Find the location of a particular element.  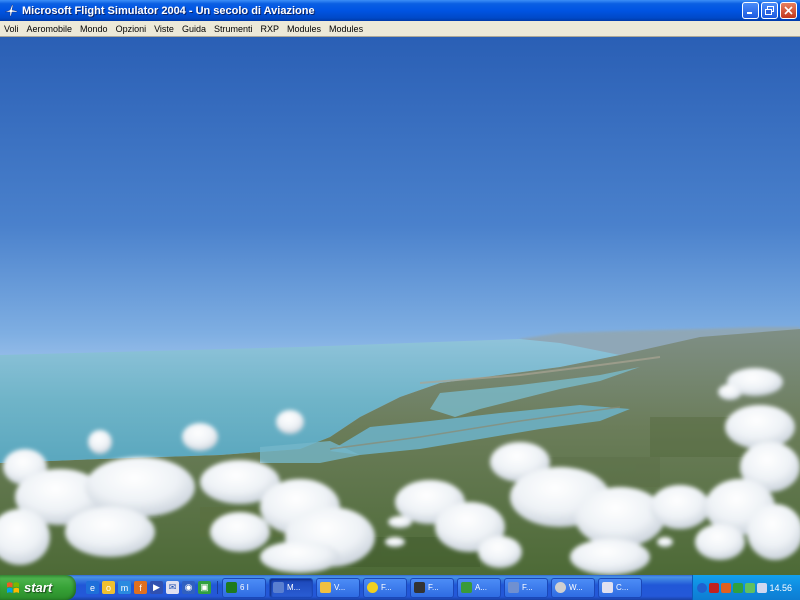

volume-icon is located at coordinates (762, 587).